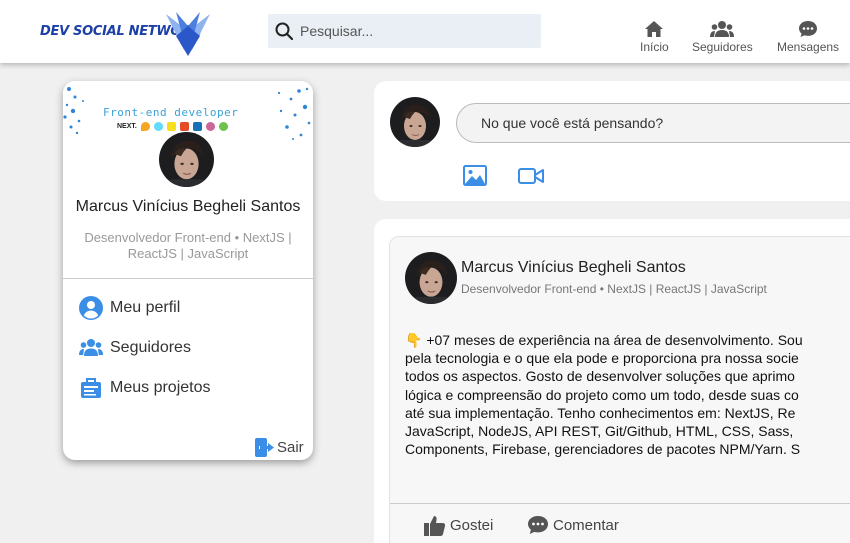 The height and width of the screenshot is (543, 850). I want to click on post-author-name: Marcus Vinícius Begheli Santos, so click(573, 268).